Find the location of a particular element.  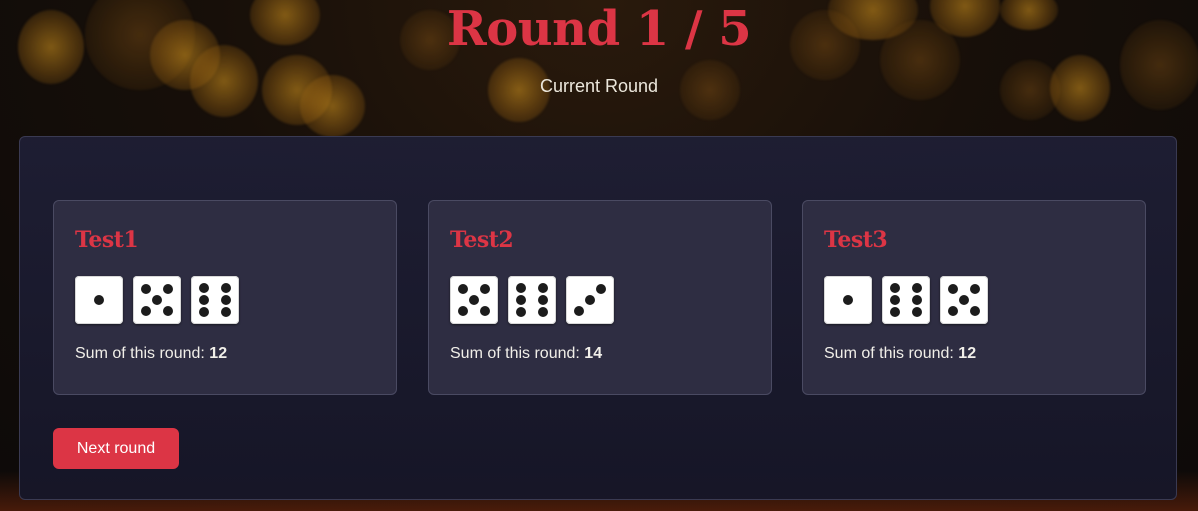

player-name: Test1 is located at coordinates (107, 240).